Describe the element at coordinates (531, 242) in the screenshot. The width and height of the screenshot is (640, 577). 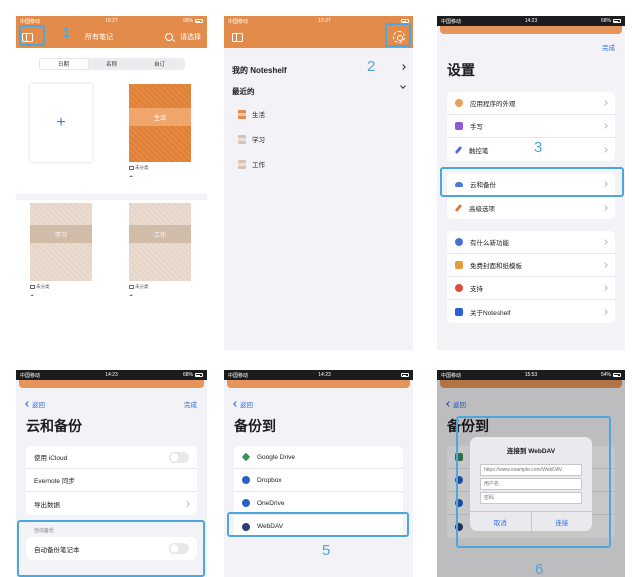
I see `settings-row-whats-new: 有什么新功能` at that location.